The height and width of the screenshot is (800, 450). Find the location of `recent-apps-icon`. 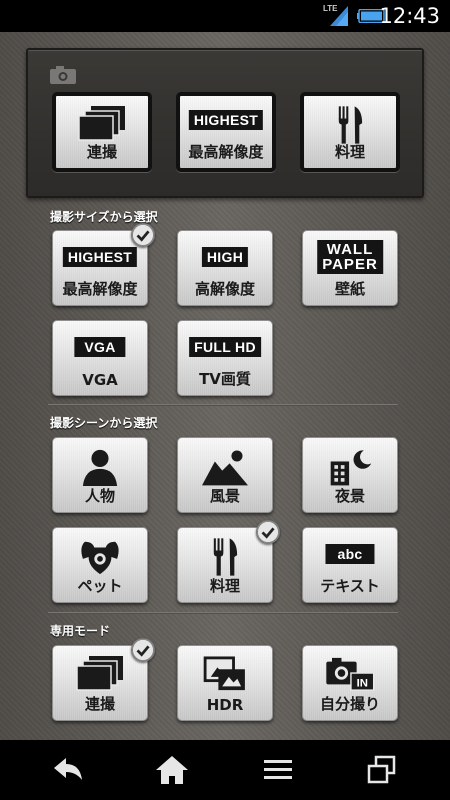

recent-apps-icon is located at coordinates (382, 770).